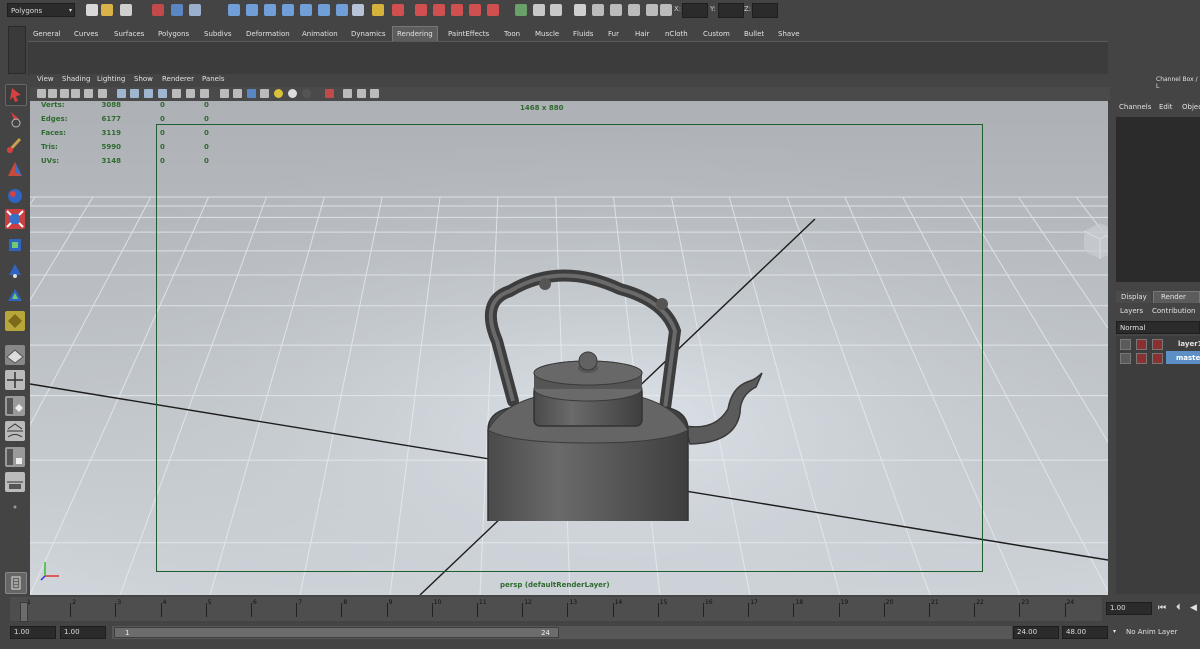 The width and height of the screenshot is (1200, 649). What do you see at coordinates (439, 10) in the screenshot?
I see `ipr-render-icon` at bounding box center [439, 10].